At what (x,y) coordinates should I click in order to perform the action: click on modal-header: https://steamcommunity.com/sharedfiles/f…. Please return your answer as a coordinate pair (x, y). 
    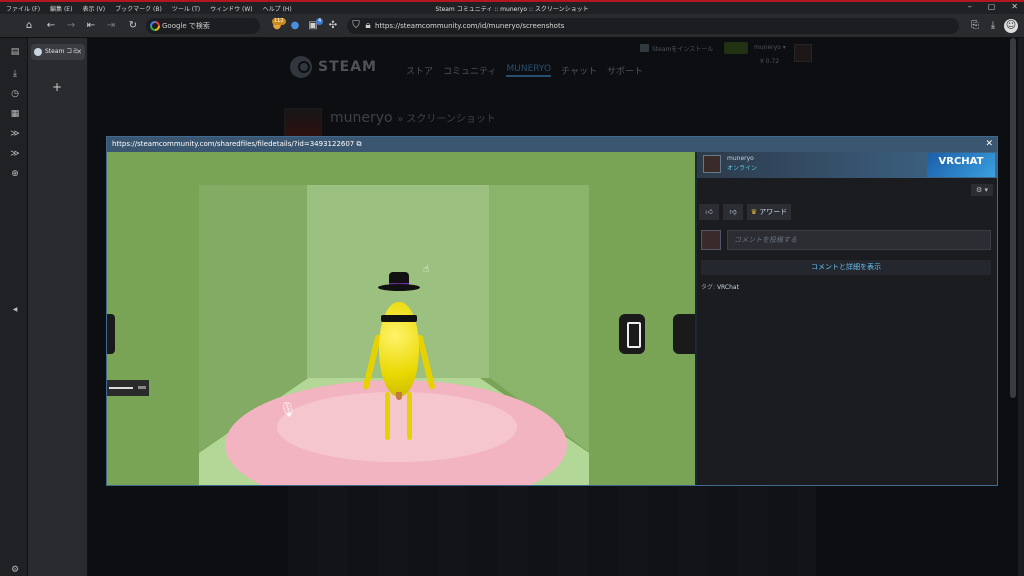
    Looking at the image, I should click on (552, 144).